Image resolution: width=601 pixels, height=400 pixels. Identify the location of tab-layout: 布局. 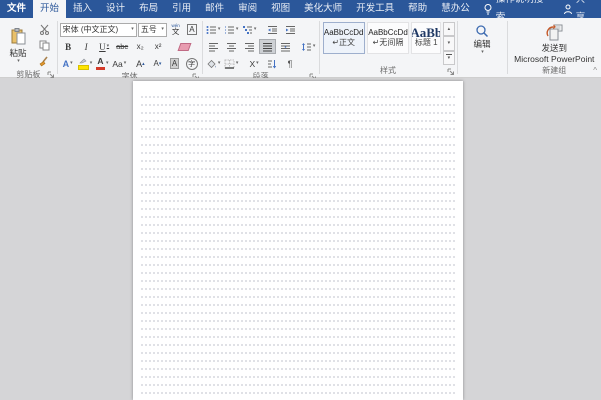
(148, 9).